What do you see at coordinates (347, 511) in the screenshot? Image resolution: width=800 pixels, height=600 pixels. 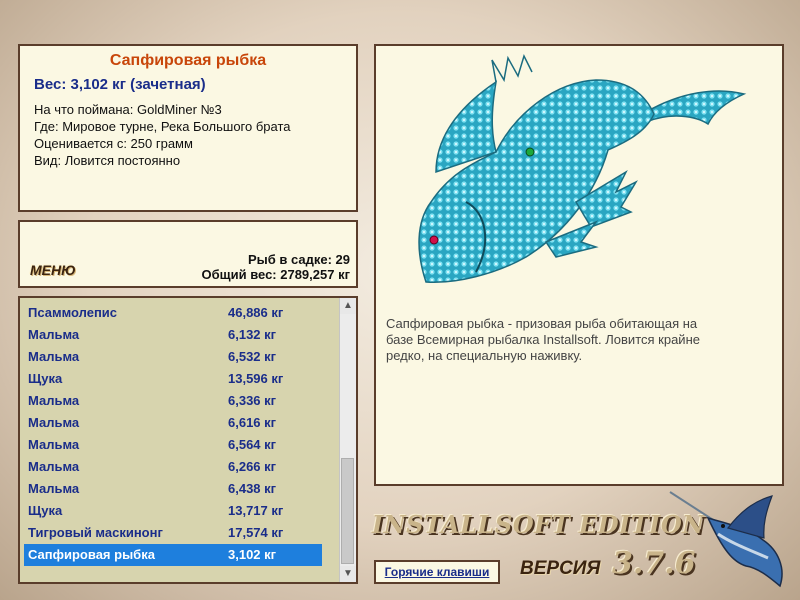 I see `scrollbar-thumb` at bounding box center [347, 511].